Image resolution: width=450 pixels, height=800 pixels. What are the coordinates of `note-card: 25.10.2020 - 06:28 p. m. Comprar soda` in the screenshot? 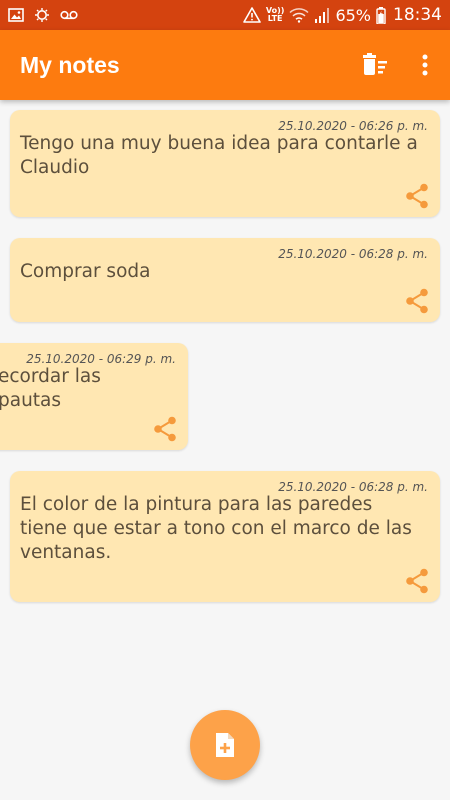 It's located at (225, 280).